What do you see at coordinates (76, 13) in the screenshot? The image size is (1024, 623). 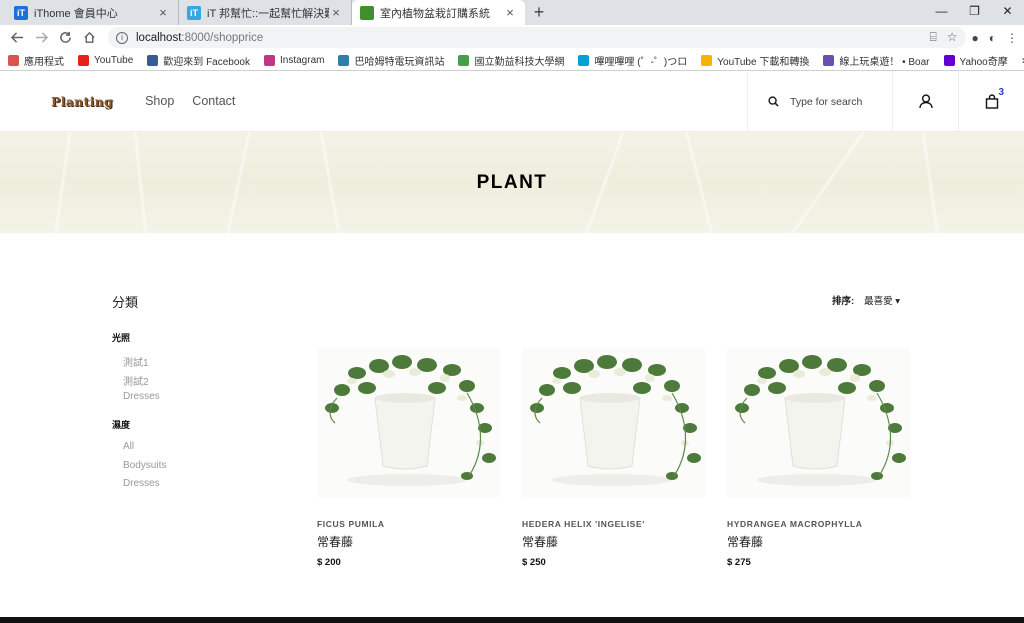 I see `tab-title: iThome 會員中心` at bounding box center [76, 13].